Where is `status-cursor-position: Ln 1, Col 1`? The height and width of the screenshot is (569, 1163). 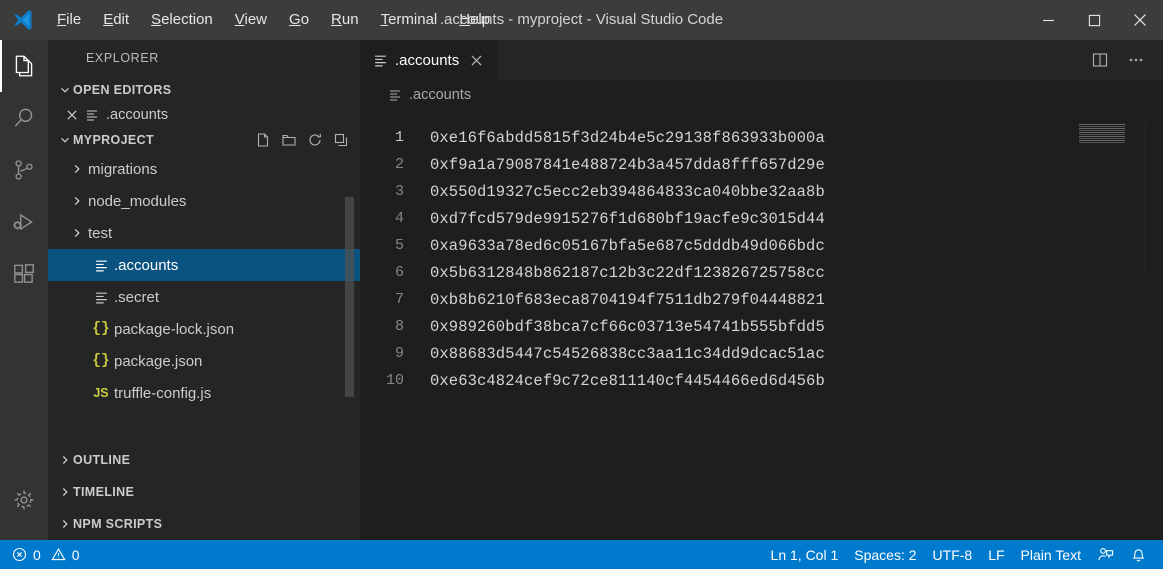 status-cursor-position: Ln 1, Col 1 is located at coordinates (805, 554).